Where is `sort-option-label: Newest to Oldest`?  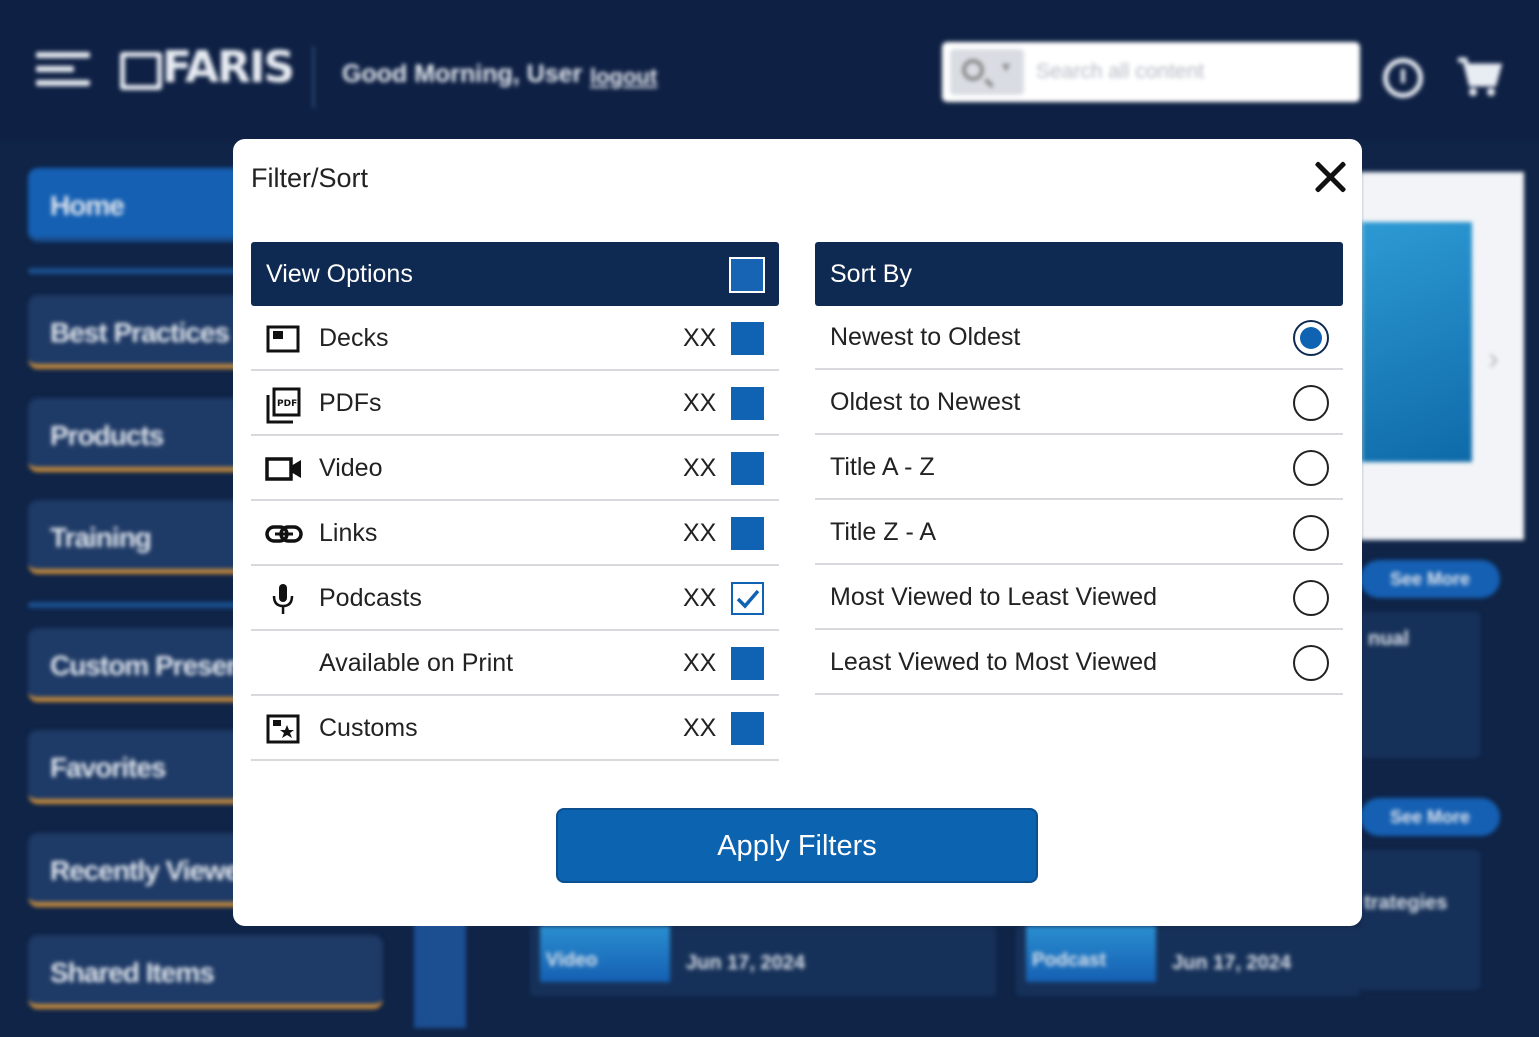 sort-option-label: Newest to Oldest is located at coordinates (925, 337).